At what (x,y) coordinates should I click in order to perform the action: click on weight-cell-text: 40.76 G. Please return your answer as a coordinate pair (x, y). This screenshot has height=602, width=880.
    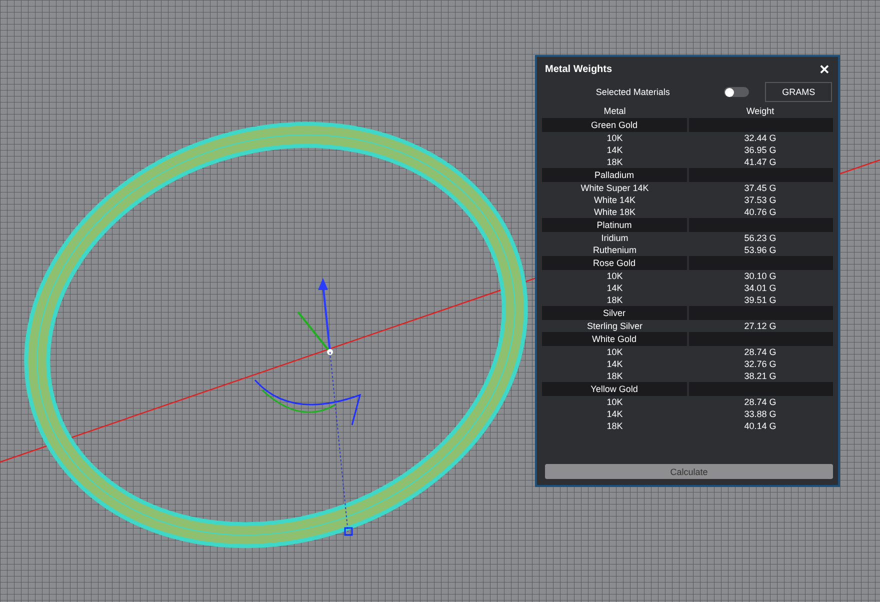
    Looking at the image, I should click on (760, 212).